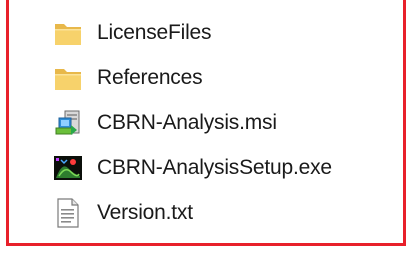 The width and height of the screenshot is (418, 257). I want to click on file-name: LicenseFiles, so click(154, 32).